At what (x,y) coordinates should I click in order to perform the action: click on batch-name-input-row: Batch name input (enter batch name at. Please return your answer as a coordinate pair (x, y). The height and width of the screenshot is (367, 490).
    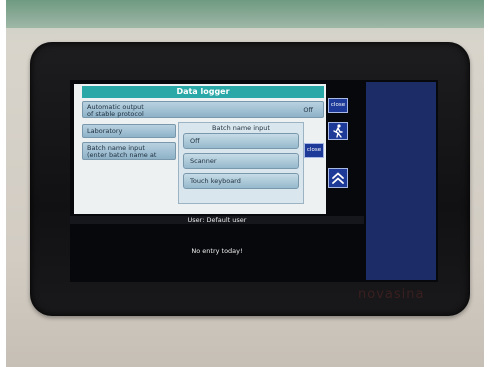
    Looking at the image, I should click on (129, 151).